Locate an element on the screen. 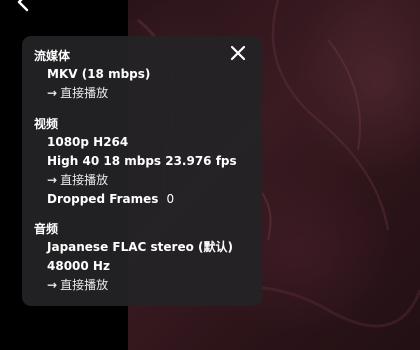  stream-play-method-label: 直接播放 is located at coordinates (84, 93).